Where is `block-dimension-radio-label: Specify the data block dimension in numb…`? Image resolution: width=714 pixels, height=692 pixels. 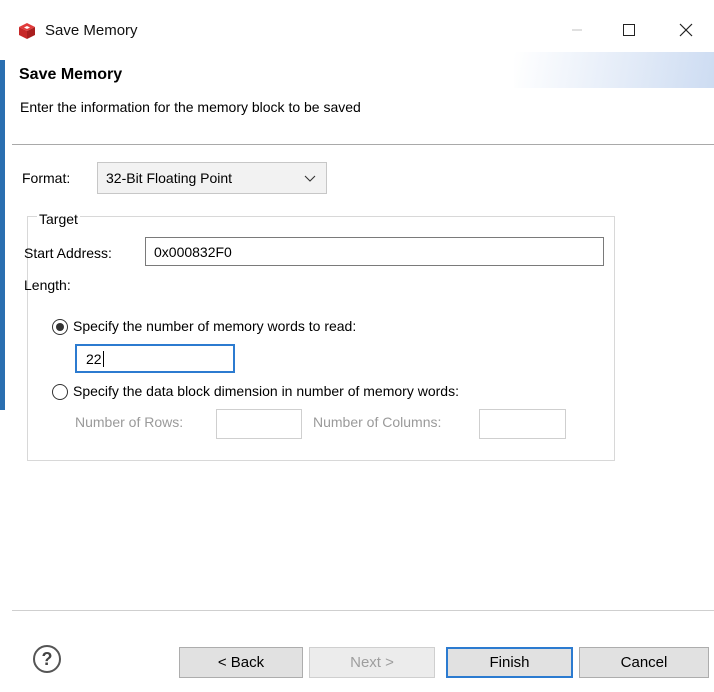 block-dimension-radio-label: Specify the data block dimension in numb… is located at coordinates (266, 391).